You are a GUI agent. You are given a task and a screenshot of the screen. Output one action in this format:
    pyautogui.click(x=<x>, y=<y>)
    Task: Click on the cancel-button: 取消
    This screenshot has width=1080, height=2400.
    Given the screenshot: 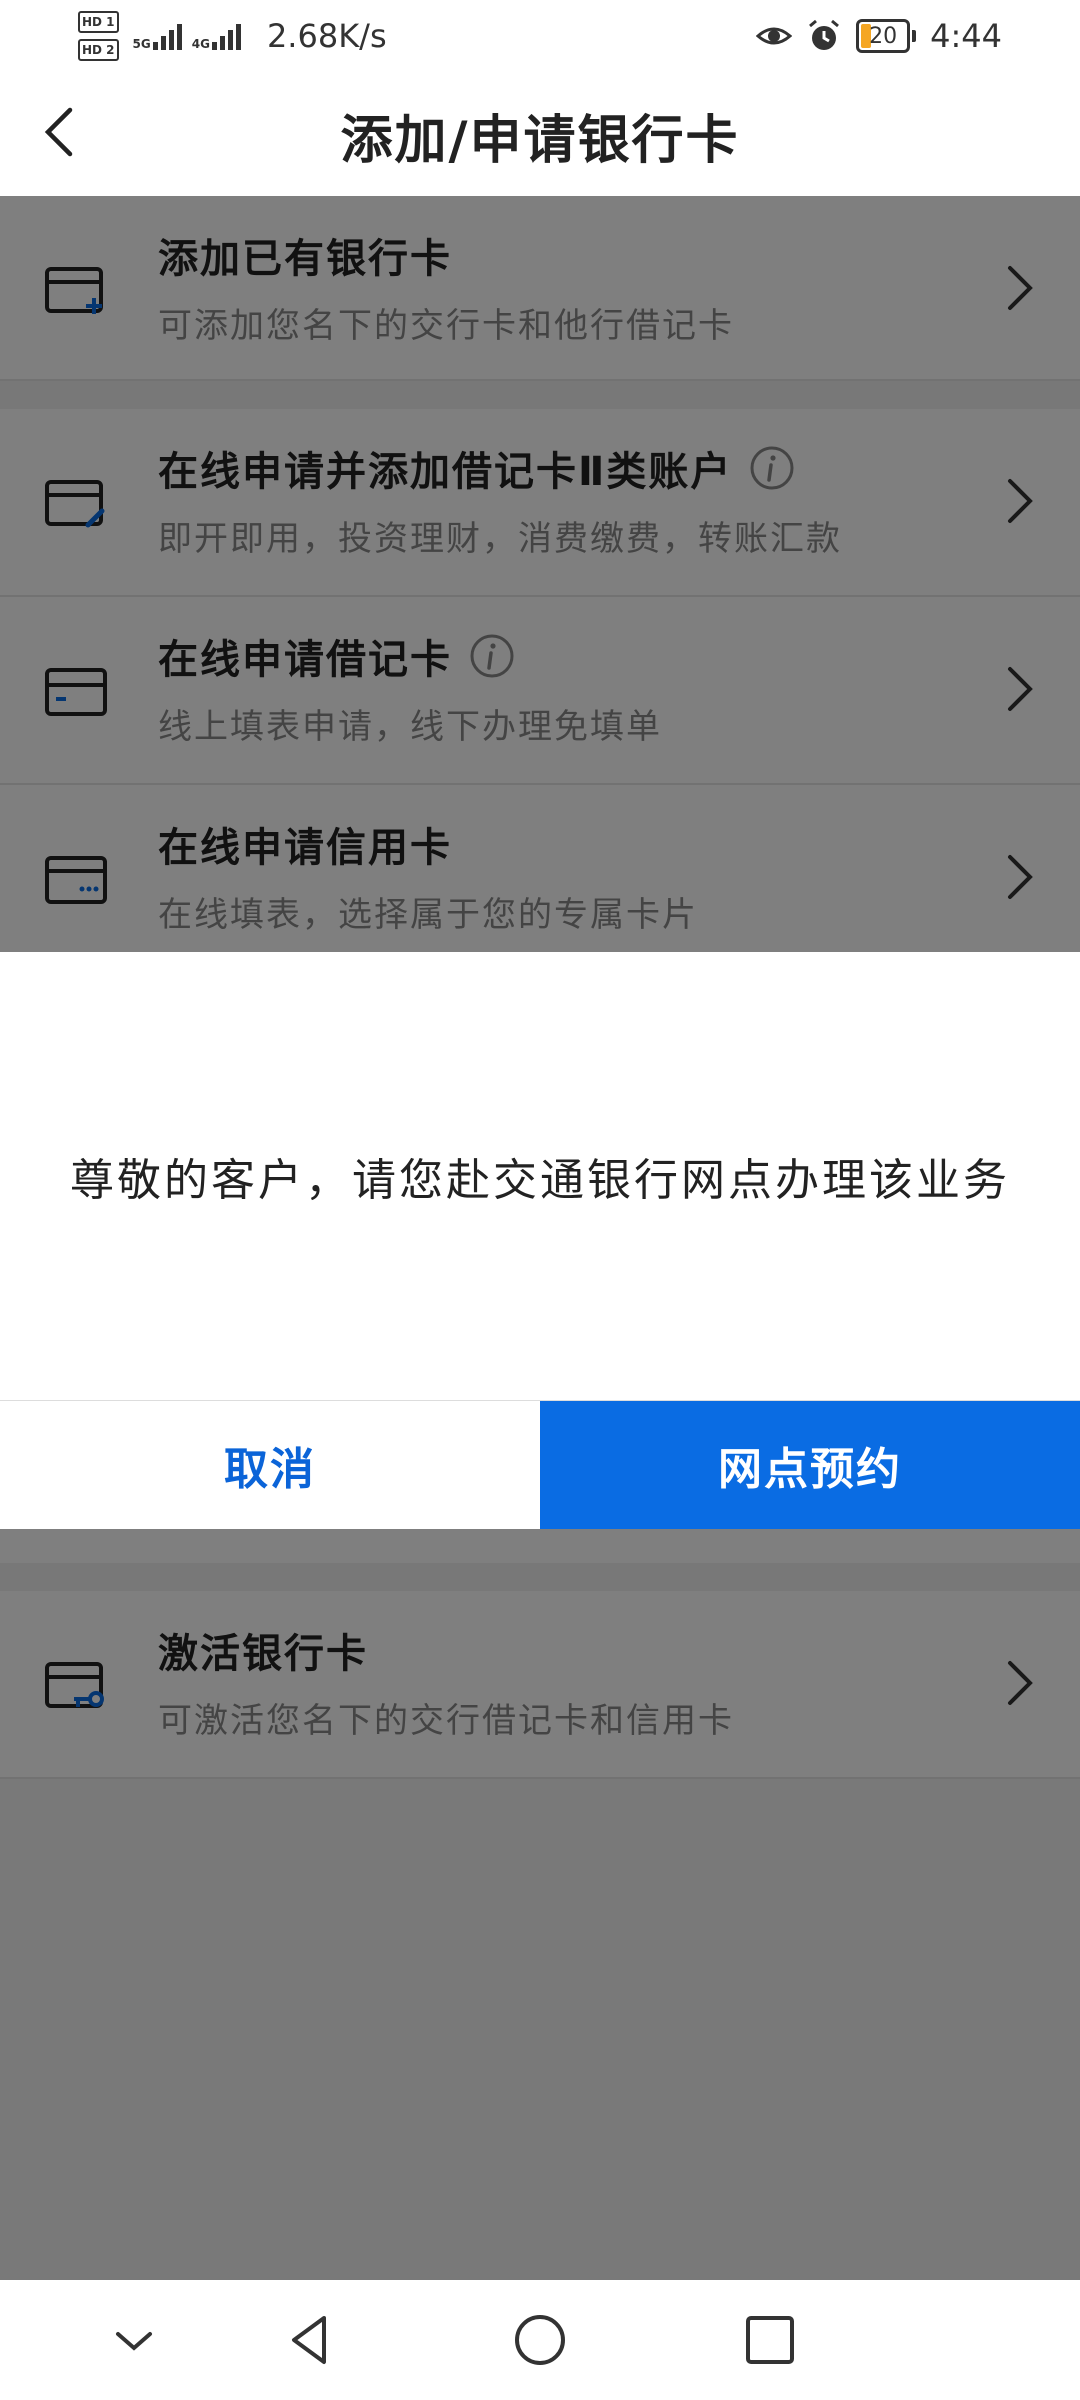 What is the action you would take?
    pyautogui.click(x=270, y=1465)
    